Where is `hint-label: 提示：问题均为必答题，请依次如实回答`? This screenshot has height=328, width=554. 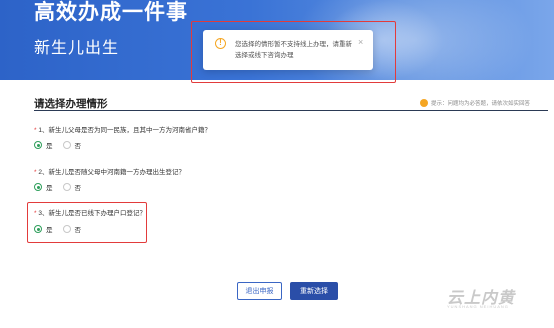 hint-label: 提示：问题均为必答题，请依次如实回答 is located at coordinates (481, 104).